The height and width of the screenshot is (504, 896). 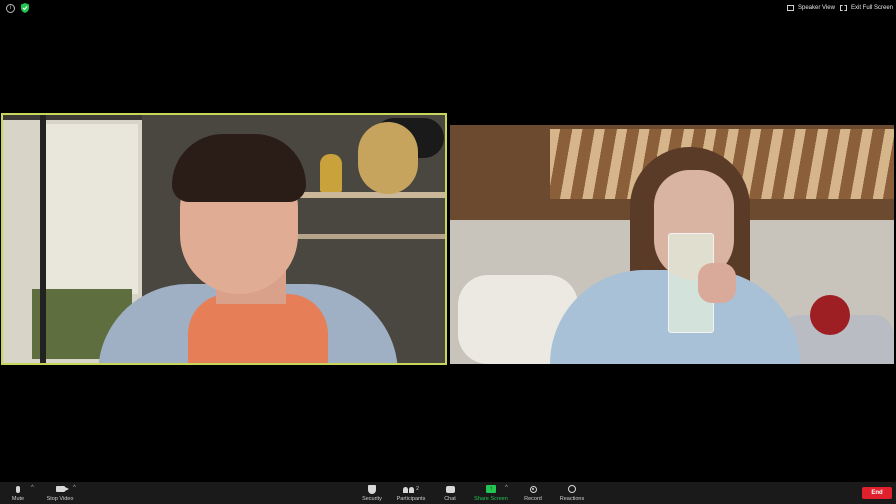 I want to click on security-label: Security, so click(x=372, y=499).